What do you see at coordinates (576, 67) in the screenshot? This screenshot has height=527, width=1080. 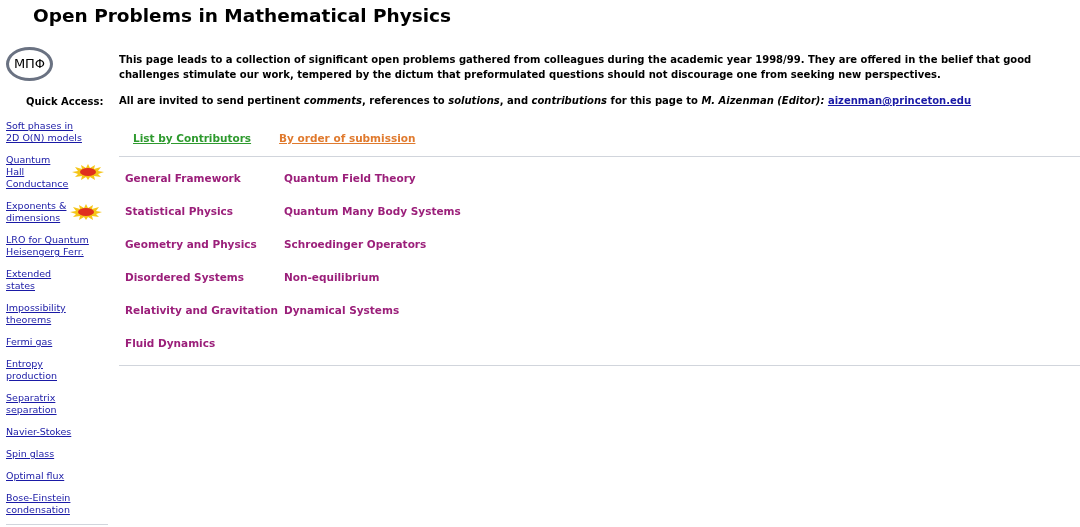 I see `intro-paragraph: This page leads to a collection of significant open problems gathered from colleagues during the academic year 1998/99. They are offered in the belief that good challenges stimulate our work, tempered by the dictum that preformulated questions should not discourage one from seeking new perspectives.` at bounding box center [576, 67].